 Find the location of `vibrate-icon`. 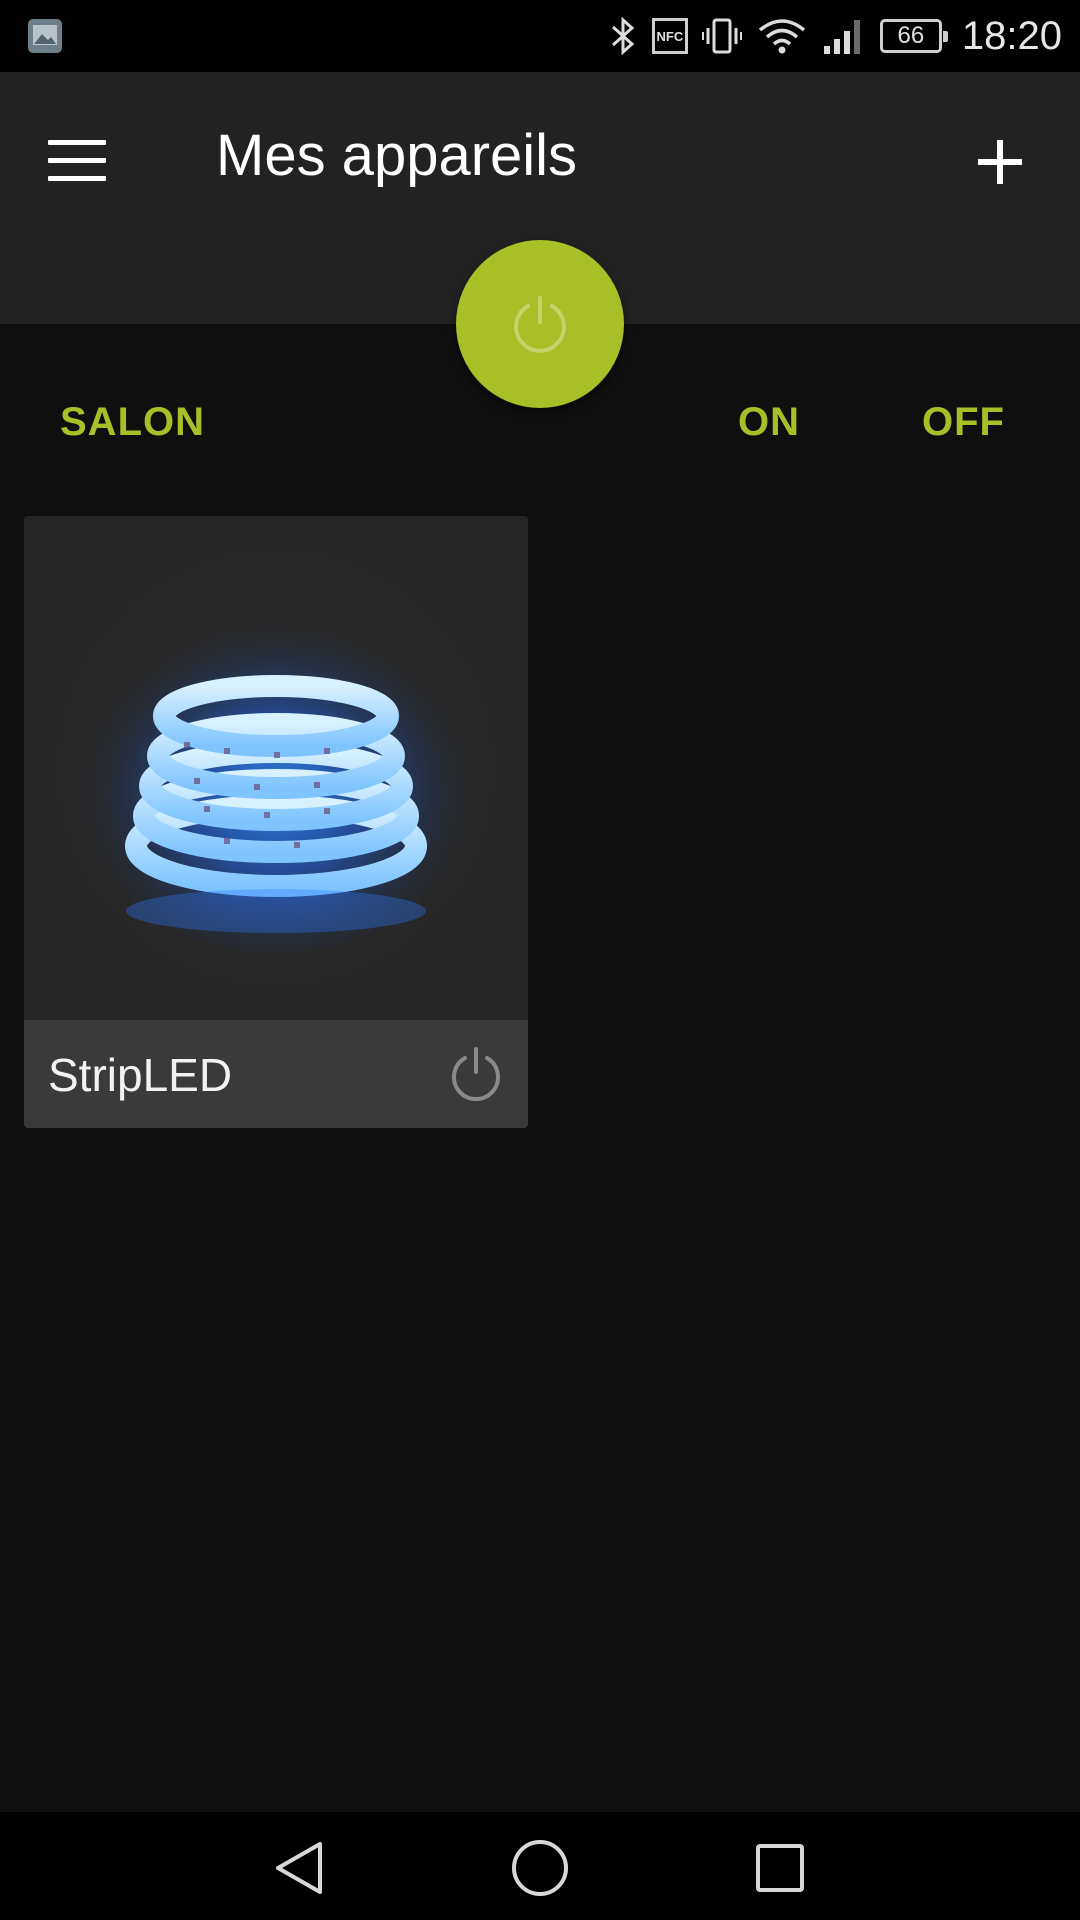

vibrate-icon is located at coordinates (721, 36).